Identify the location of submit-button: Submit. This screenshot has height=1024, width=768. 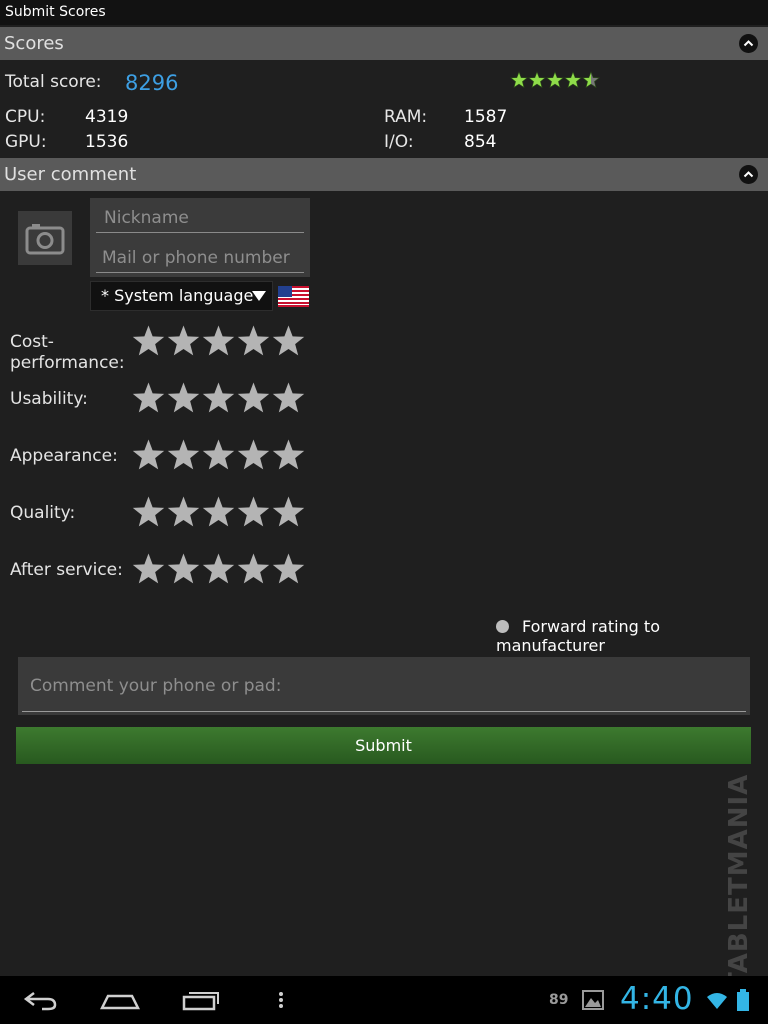
(383, 745).